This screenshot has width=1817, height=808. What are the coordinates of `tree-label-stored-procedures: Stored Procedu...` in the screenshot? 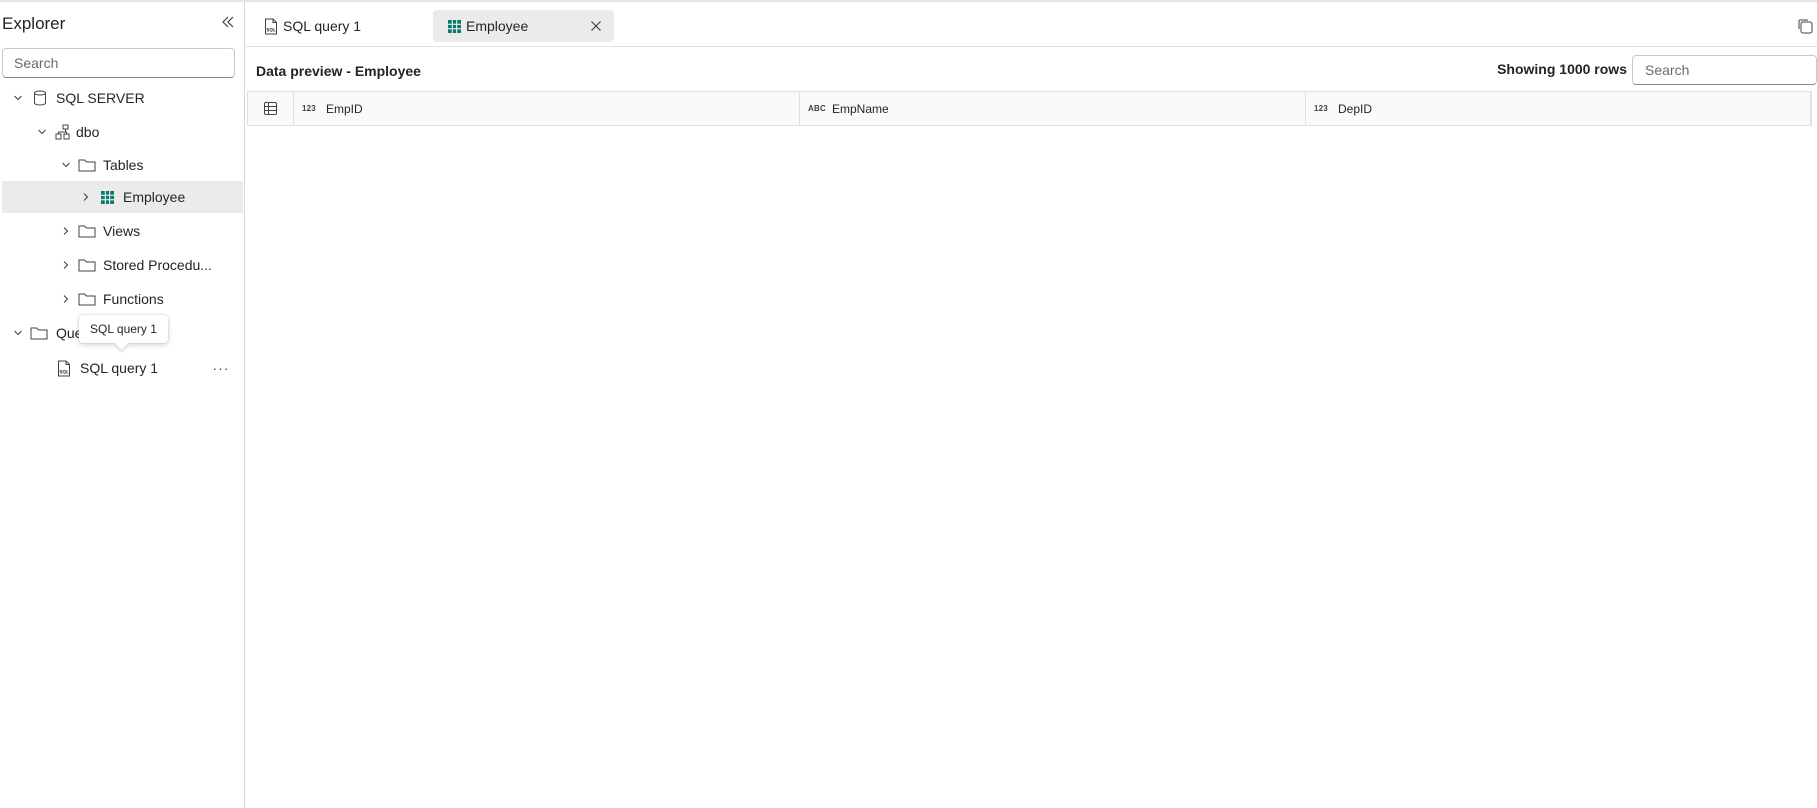 It's located at (157, 265).